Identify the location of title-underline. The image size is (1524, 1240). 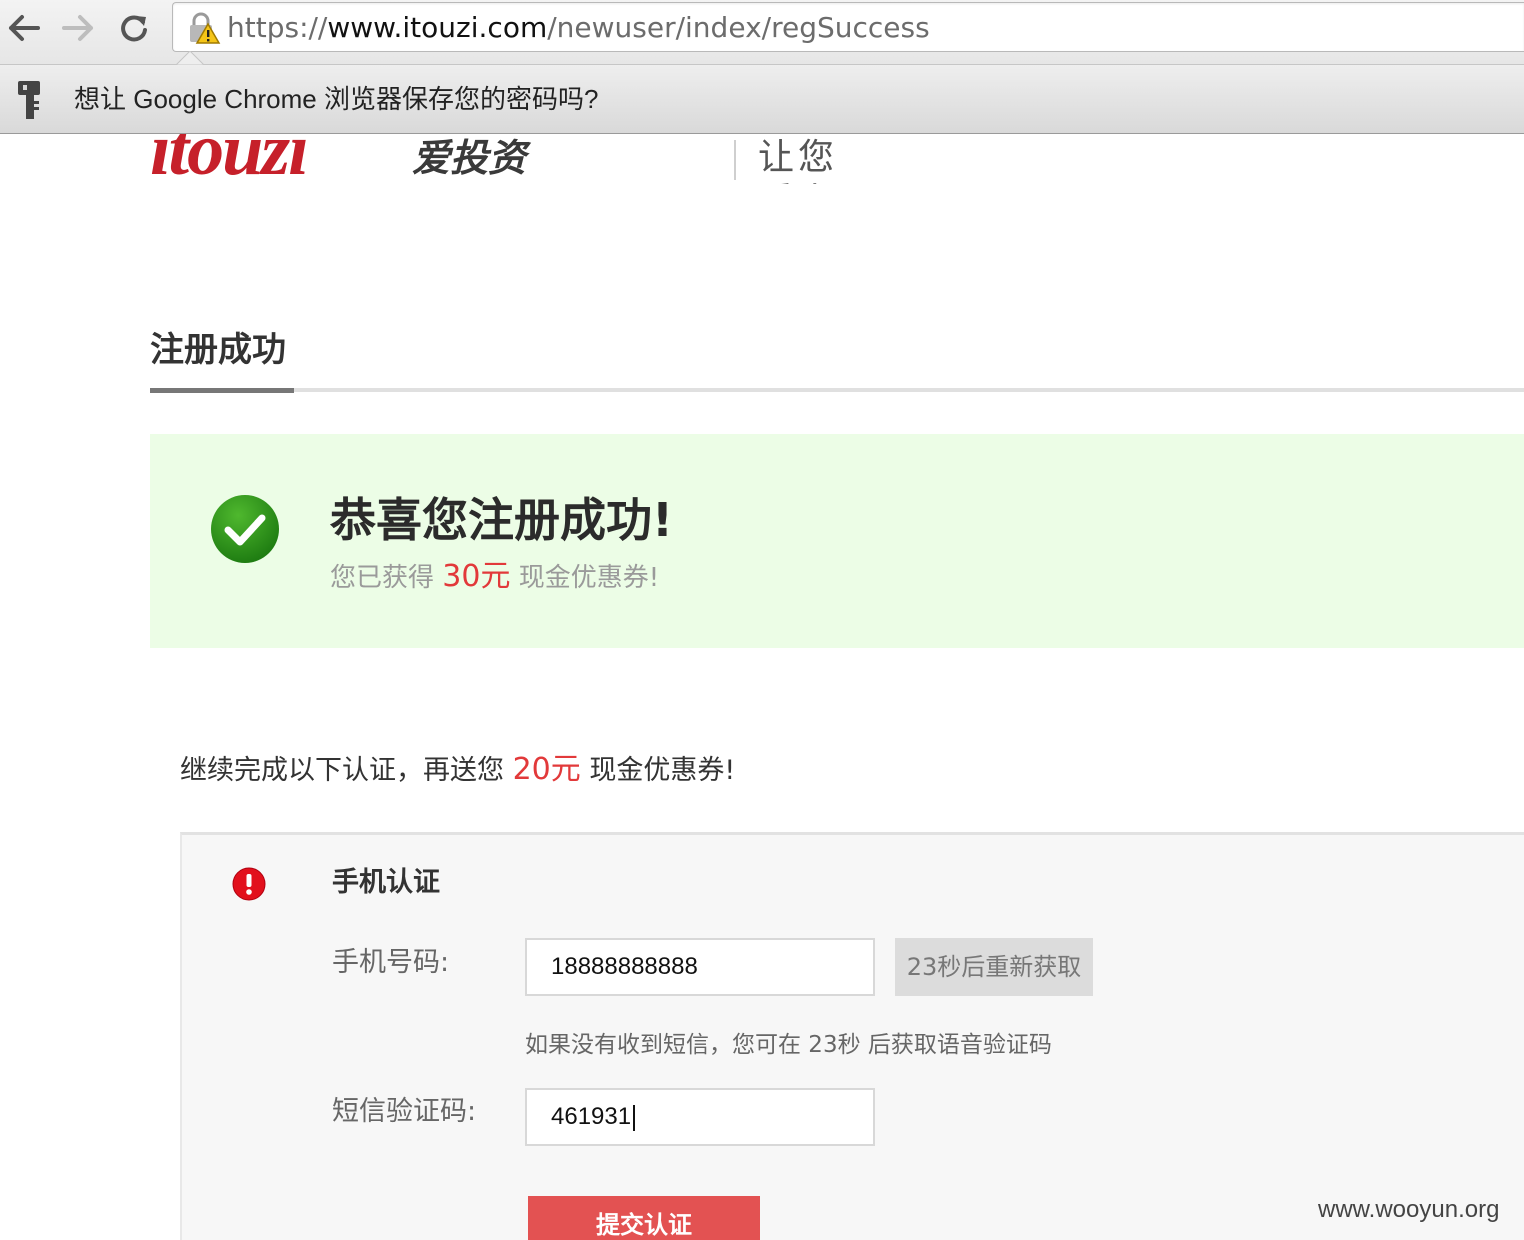
(222, 390).